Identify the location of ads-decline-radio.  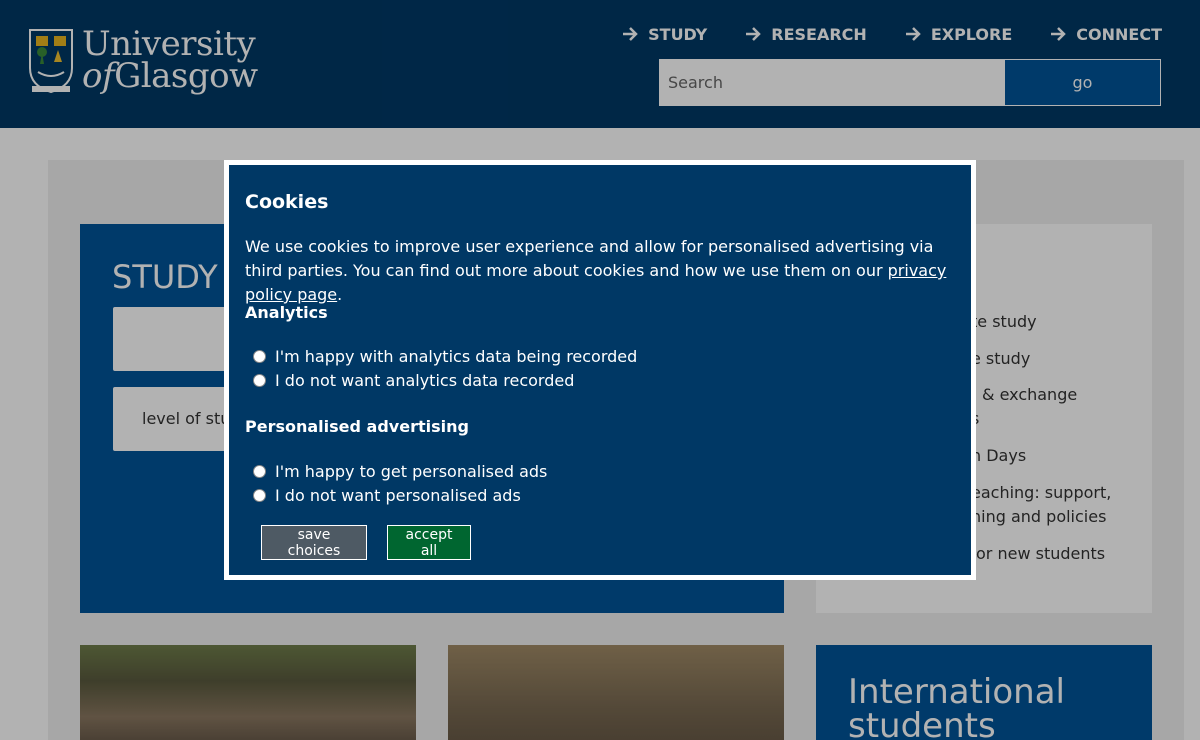
(259, 495).